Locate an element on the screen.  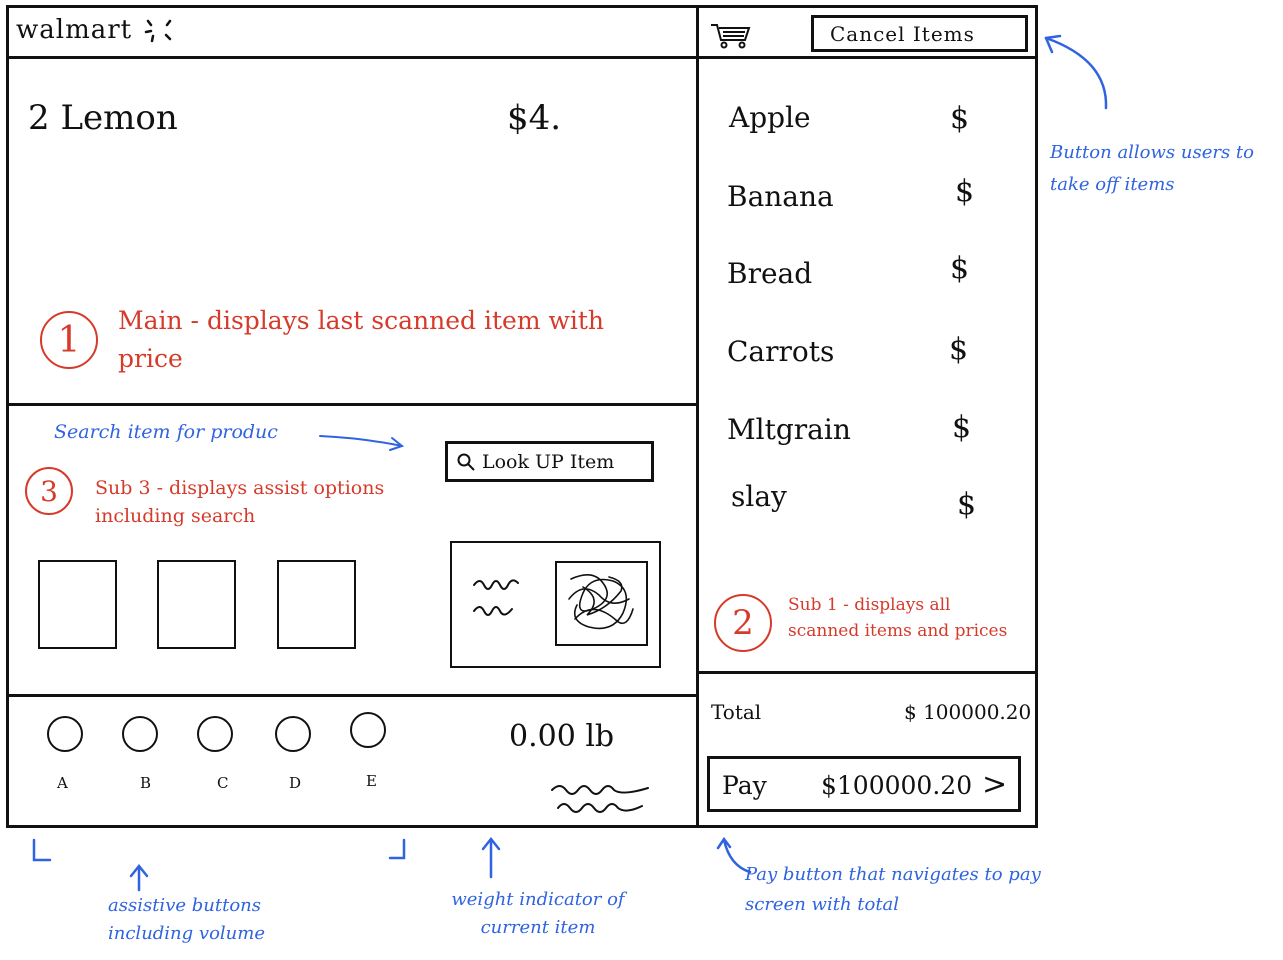
assistive-label-a: A is located at coordinates (62, 783).